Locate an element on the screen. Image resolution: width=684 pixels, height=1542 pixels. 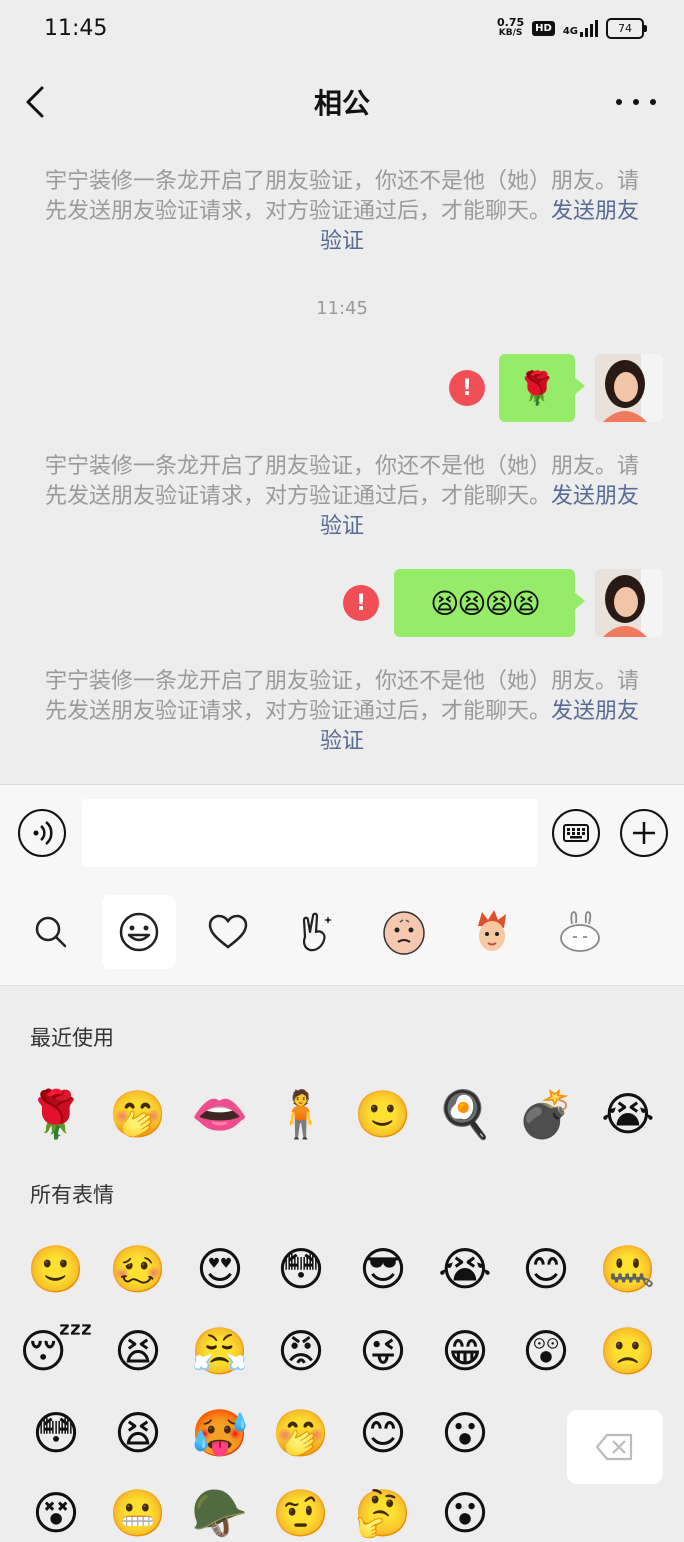
tab-stickers-gesture is located at coordinates (316, 932).